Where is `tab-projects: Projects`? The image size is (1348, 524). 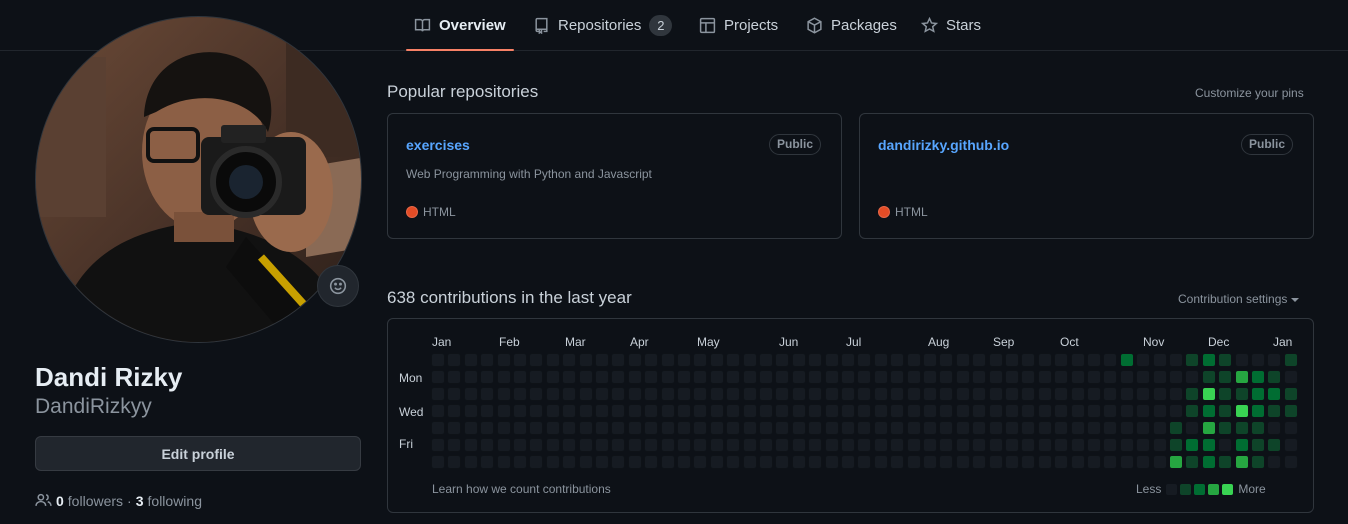
tab-projects: Projects is located at coordinates (738, 25).